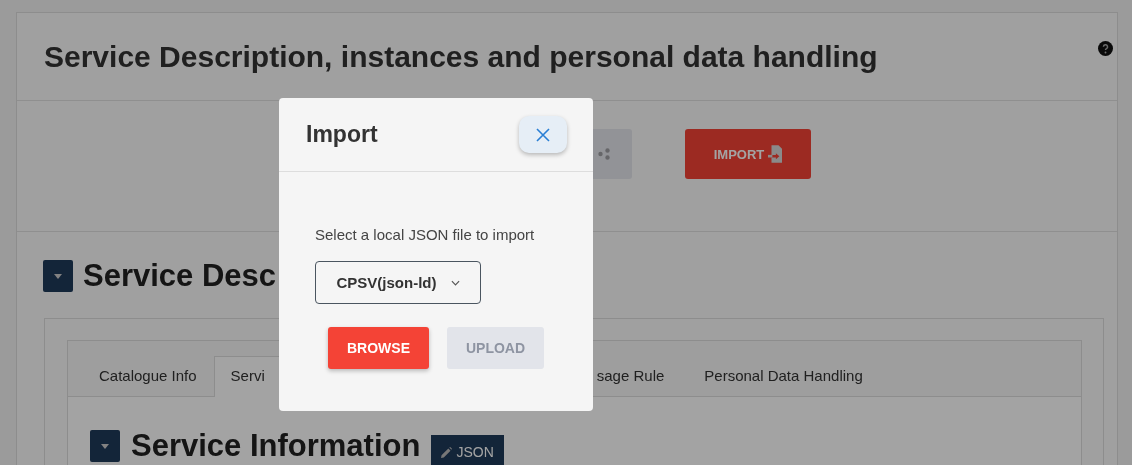 Image resolution: width=1132 pixels, height=465 pixels. I want to click on pencil-icon, so click(447, 452).